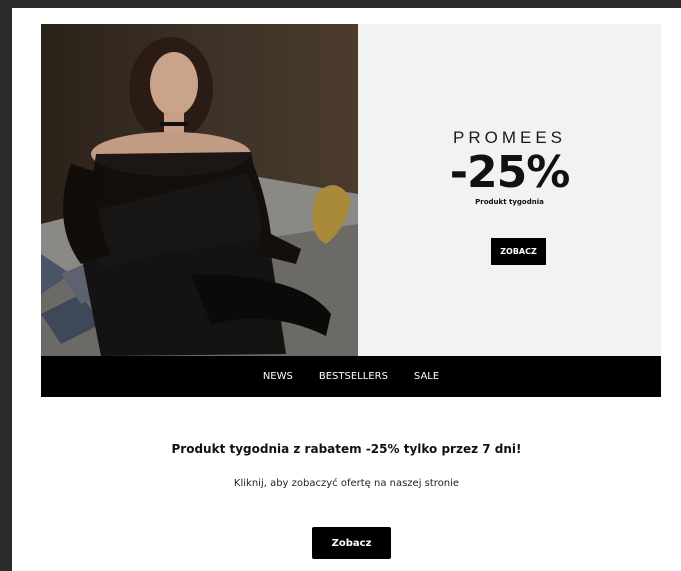  Describe the element at coordinates (426, 376) in the screenshot. I see `nav-sale-link: SALE` at that location.